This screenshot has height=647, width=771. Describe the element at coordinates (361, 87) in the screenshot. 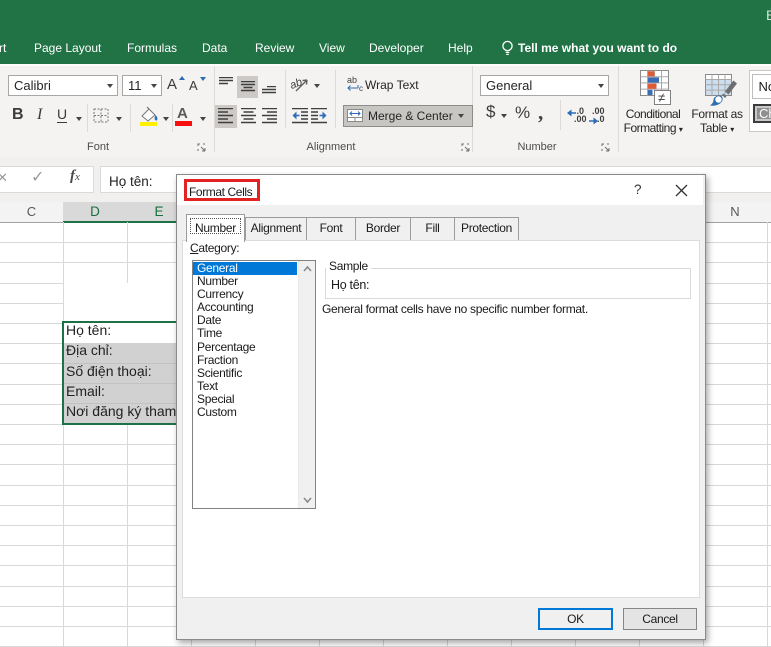

I see `svg-text: c` at that location.